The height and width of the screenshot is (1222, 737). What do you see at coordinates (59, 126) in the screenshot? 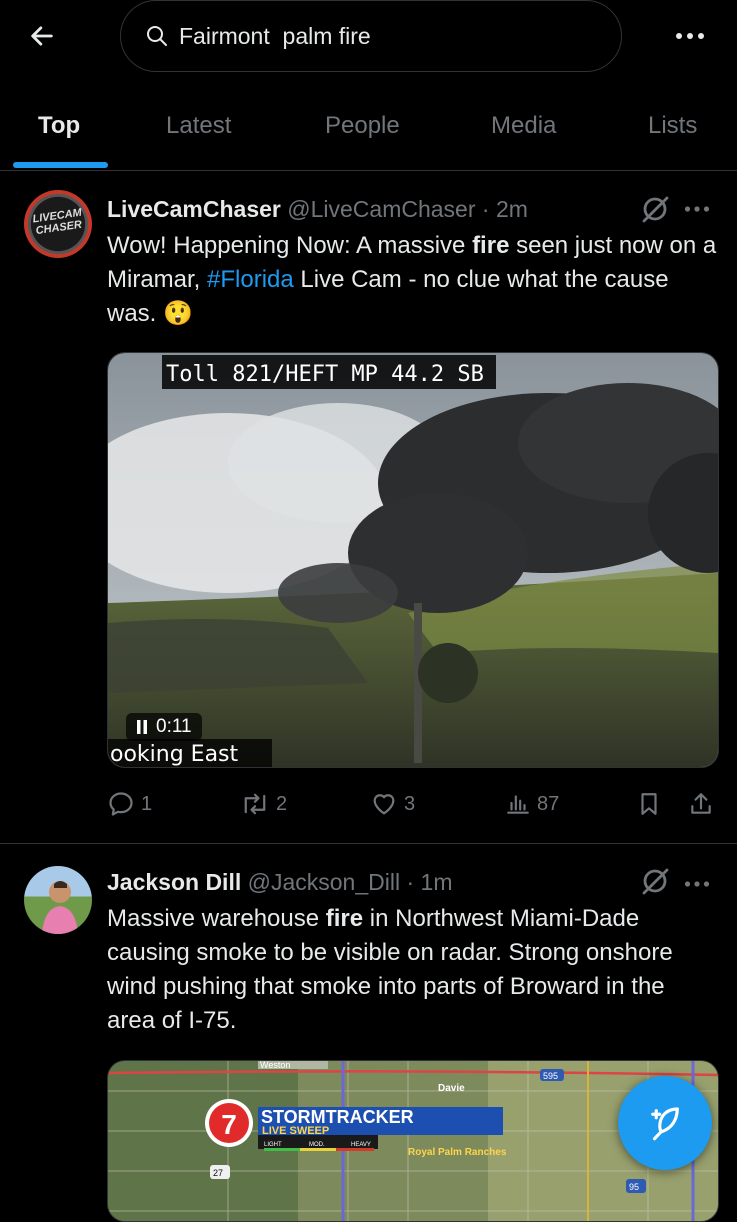
I see `tab-top: Top` at bounding box center [59, 126].